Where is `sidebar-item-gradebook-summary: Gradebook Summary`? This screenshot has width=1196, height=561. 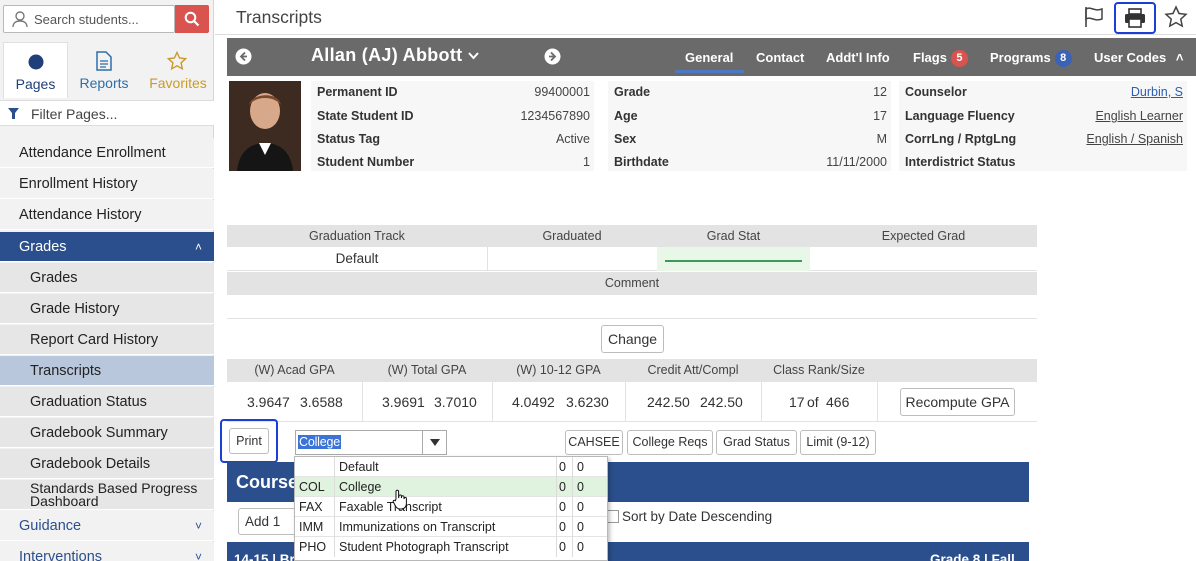
sidebar-item-gradebook-summary: Gradebook Summary is located at coordinates (107, 433).